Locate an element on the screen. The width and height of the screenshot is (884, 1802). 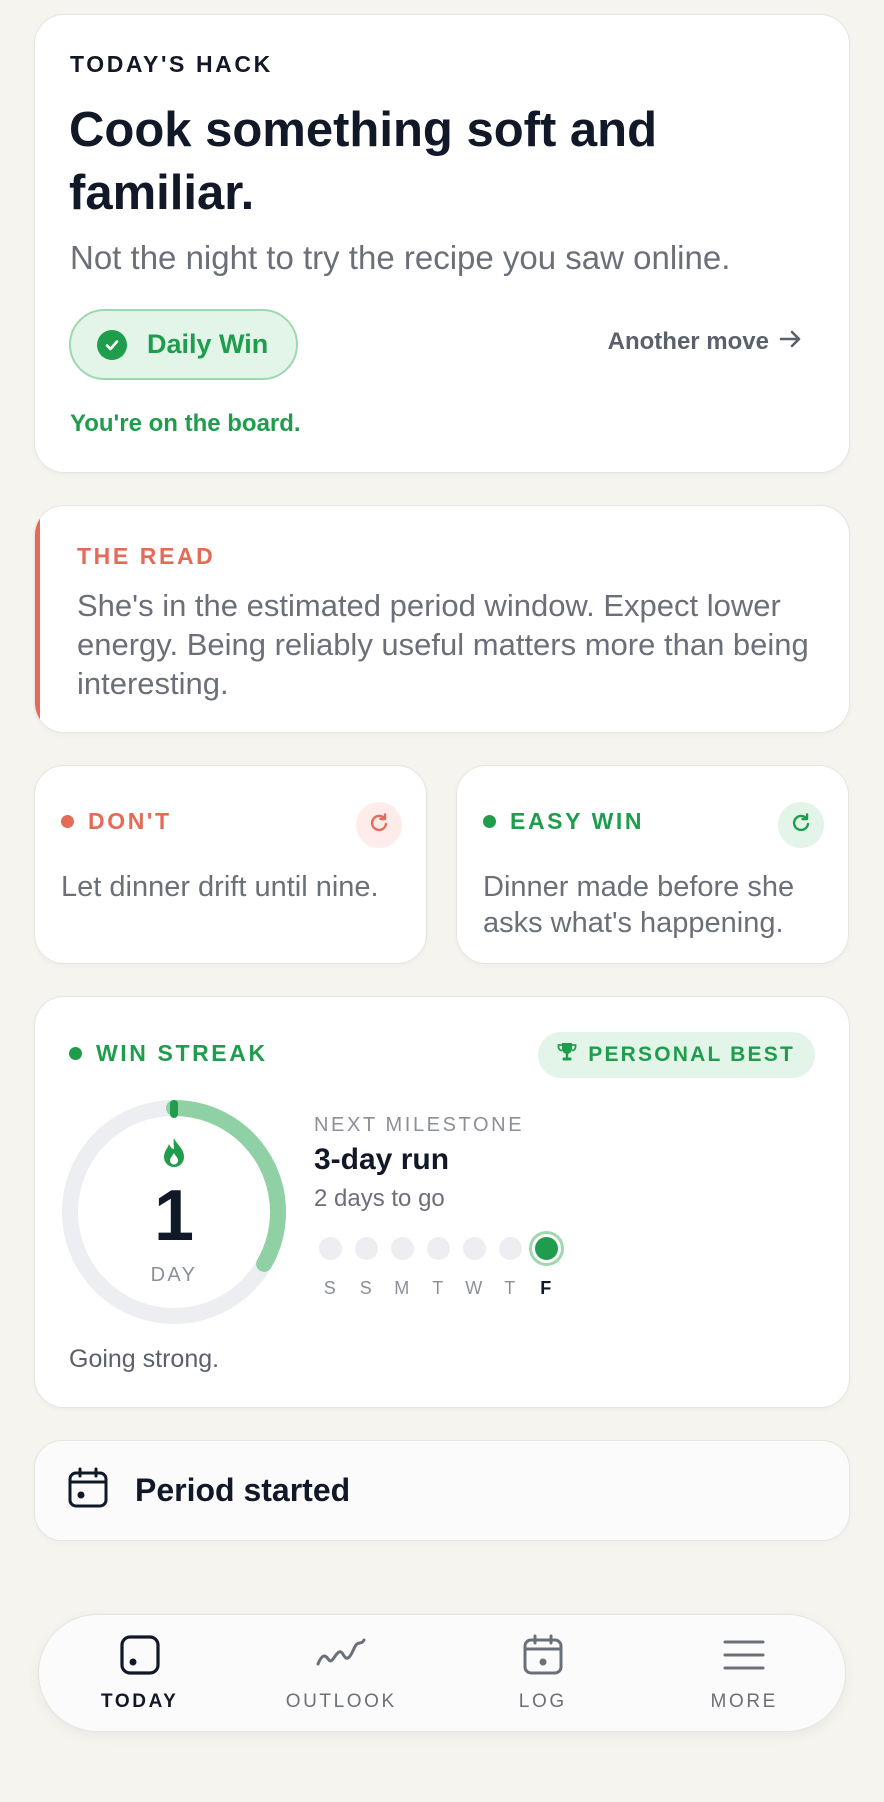
dont-refresh-button is located at coordinates (379, 825).